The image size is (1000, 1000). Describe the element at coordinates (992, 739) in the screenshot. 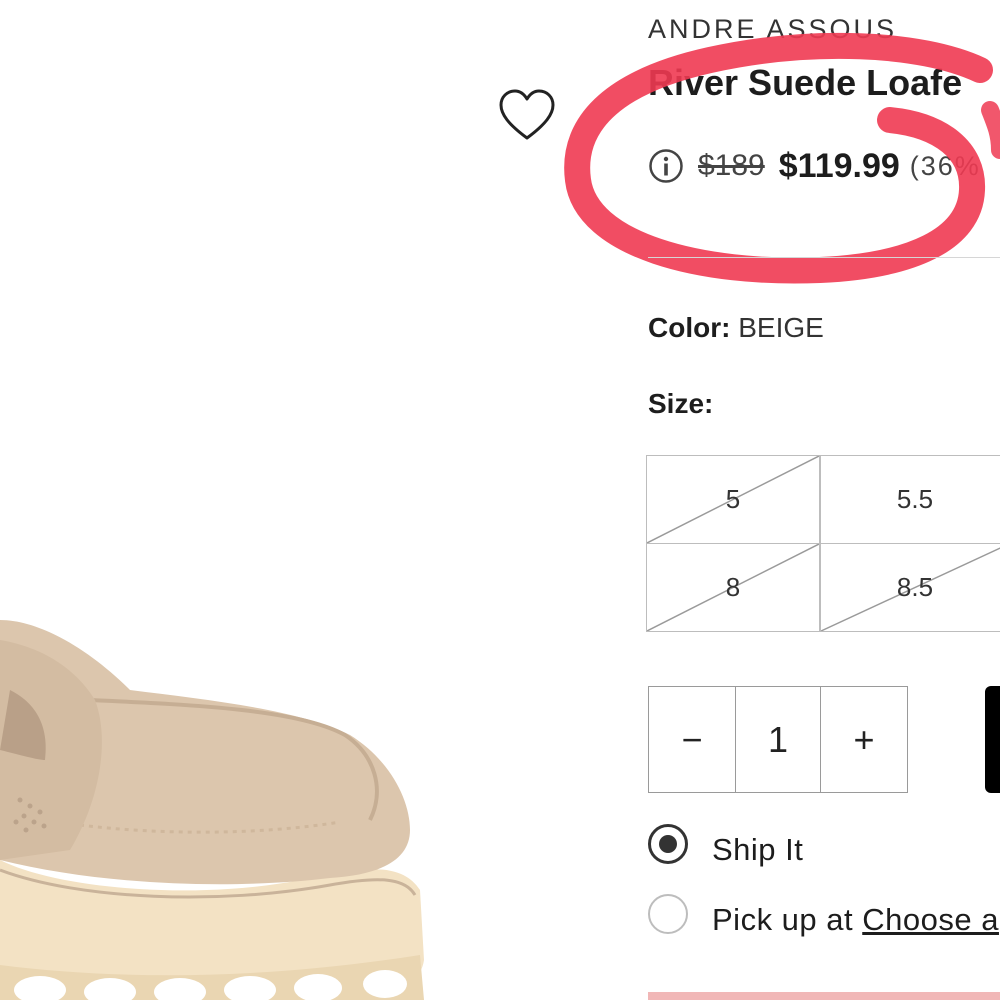

I see `add-to-bag-button` at that location.